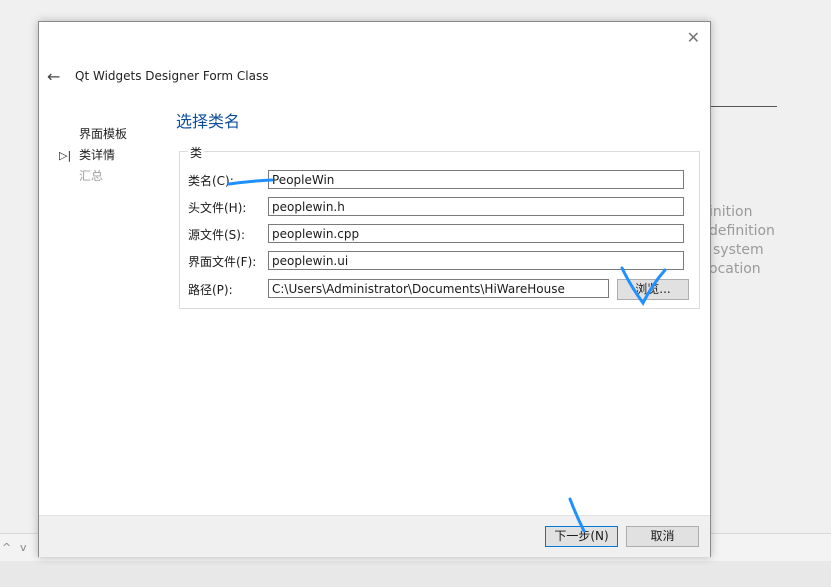 The height and width of the screenshot is (587, 831). Describe the element at coordinates (577, 515) in the screenshot. I see `annotation-tick-mark` at that location.